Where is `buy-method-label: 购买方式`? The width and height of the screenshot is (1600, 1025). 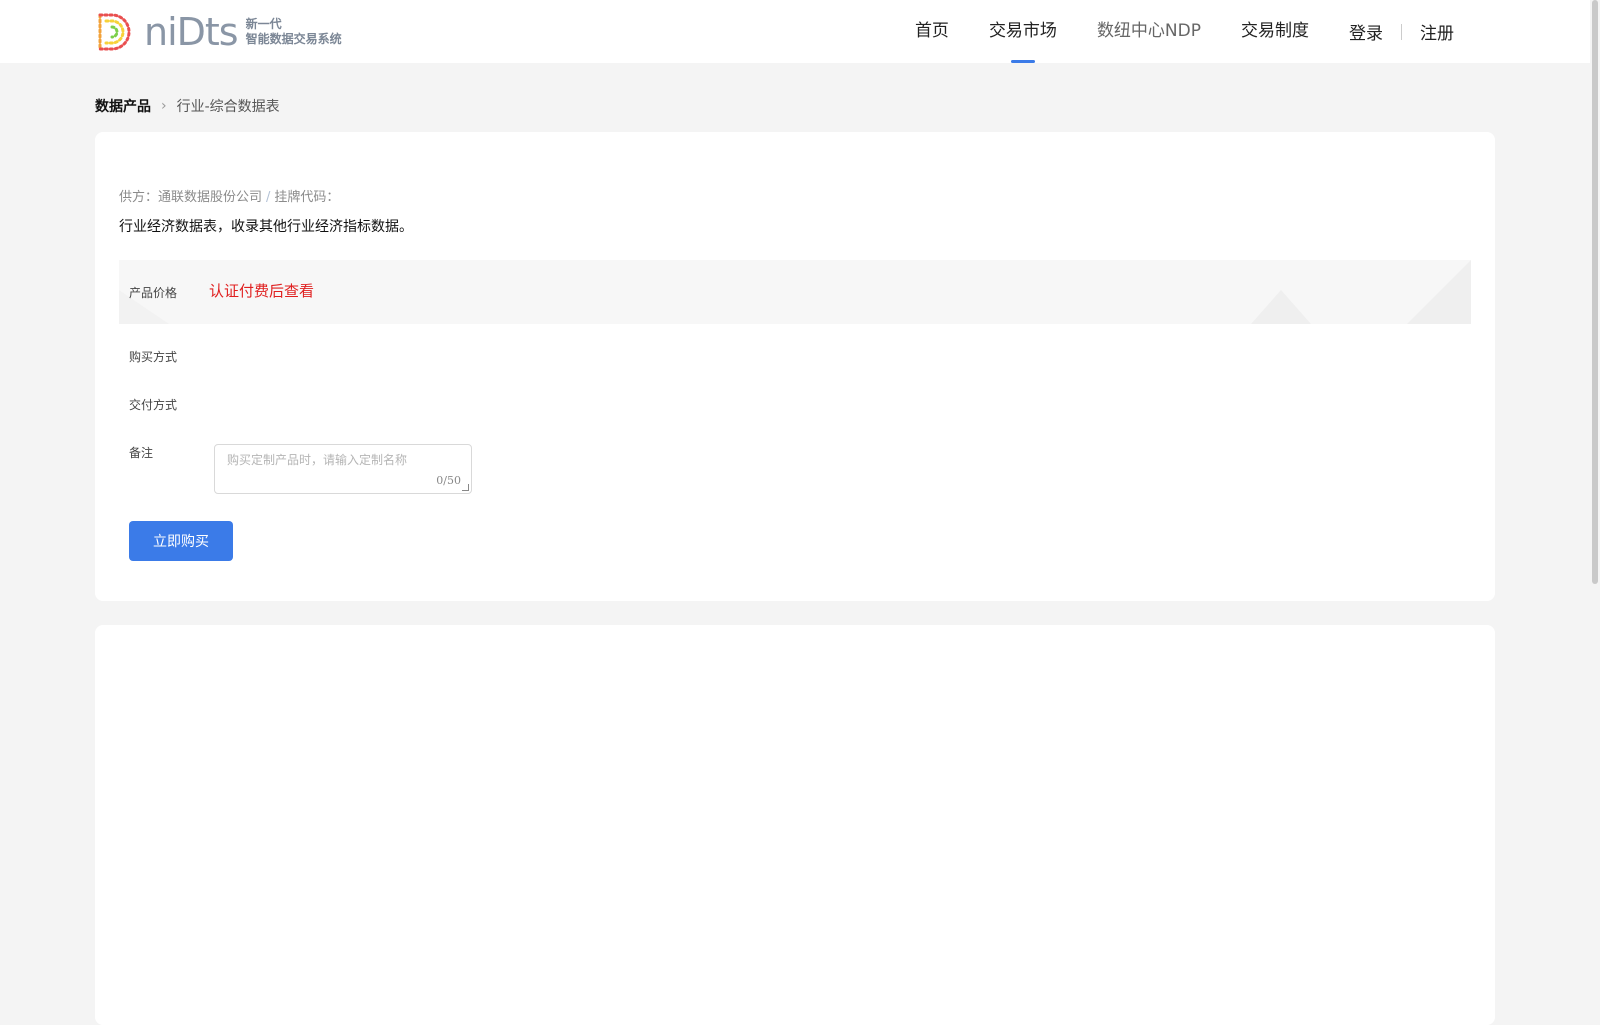 buy-method-label: 购买方式 is located at coordinates (153, 357).